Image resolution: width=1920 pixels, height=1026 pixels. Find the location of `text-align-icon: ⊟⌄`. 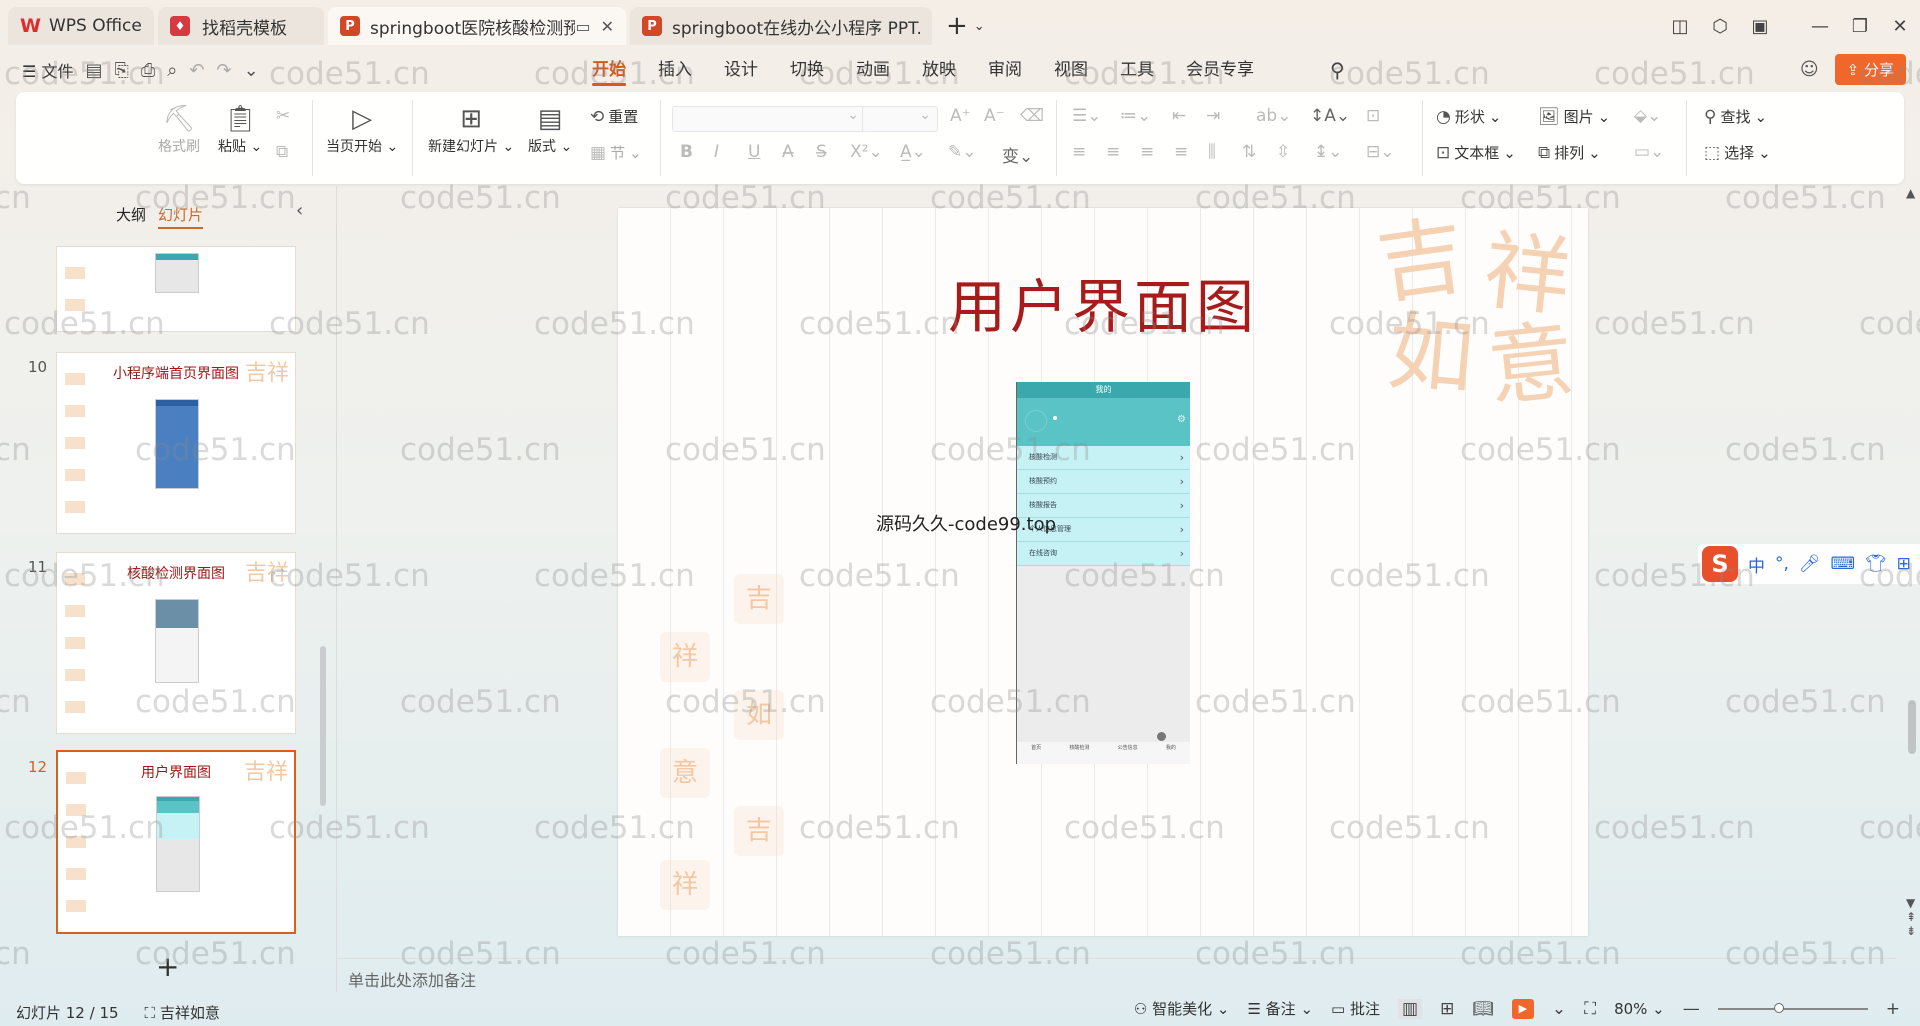

text-align-icon: ⊟⌄ is located at coordinates (1380, 152).